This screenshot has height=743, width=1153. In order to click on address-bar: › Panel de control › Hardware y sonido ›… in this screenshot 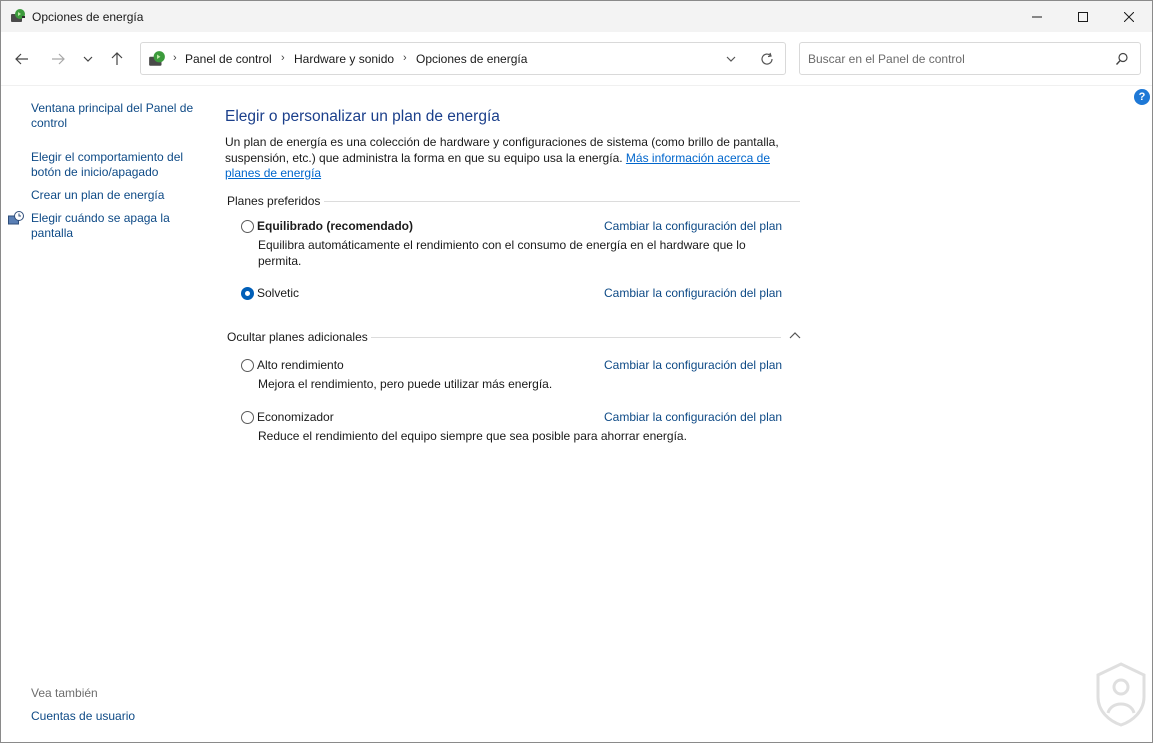, I will do `click(463, 58)`.